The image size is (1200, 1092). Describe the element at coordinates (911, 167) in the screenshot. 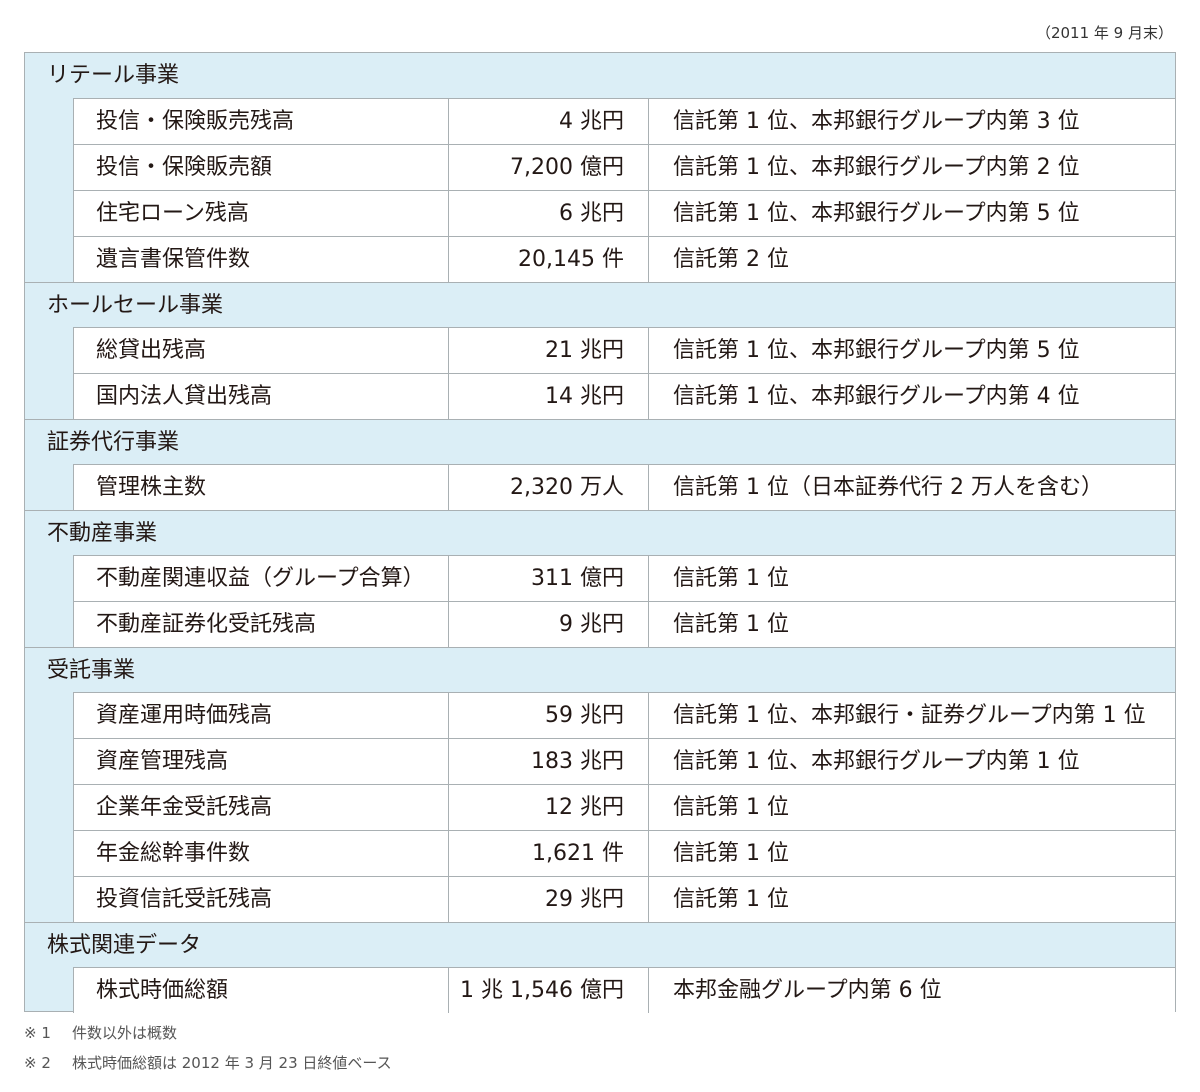

I see `row-rank: 信託第 1 位、本邦銀行グループ内第 2 位` at that location.